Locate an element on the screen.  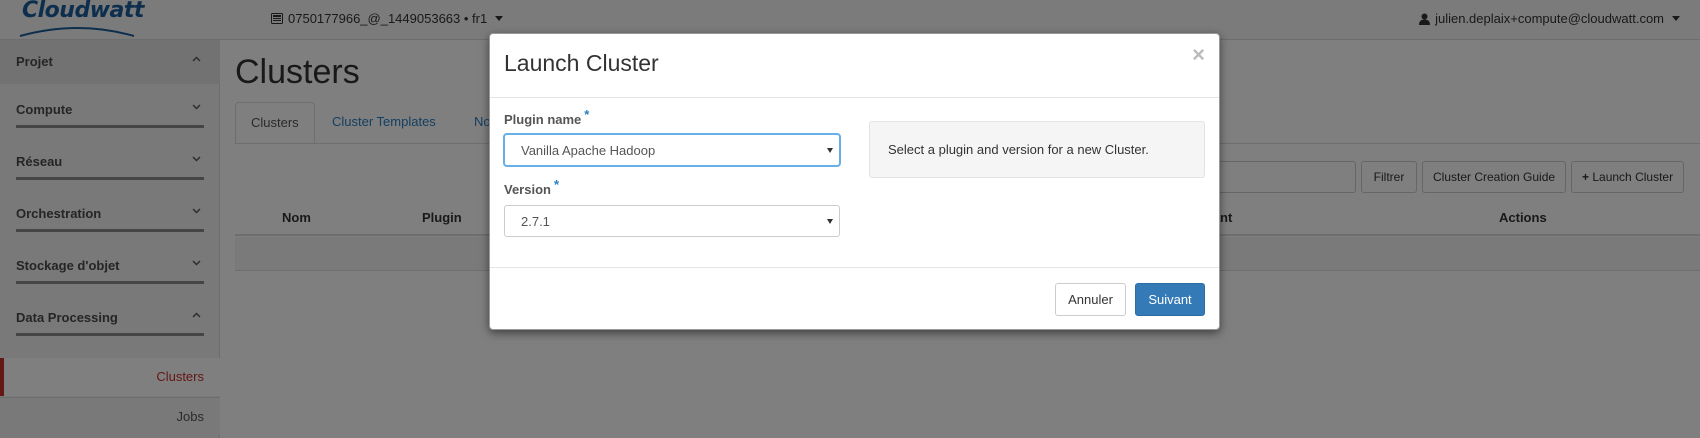
modal-footer: Annuler Suivant is located at coordinates (854, 299).